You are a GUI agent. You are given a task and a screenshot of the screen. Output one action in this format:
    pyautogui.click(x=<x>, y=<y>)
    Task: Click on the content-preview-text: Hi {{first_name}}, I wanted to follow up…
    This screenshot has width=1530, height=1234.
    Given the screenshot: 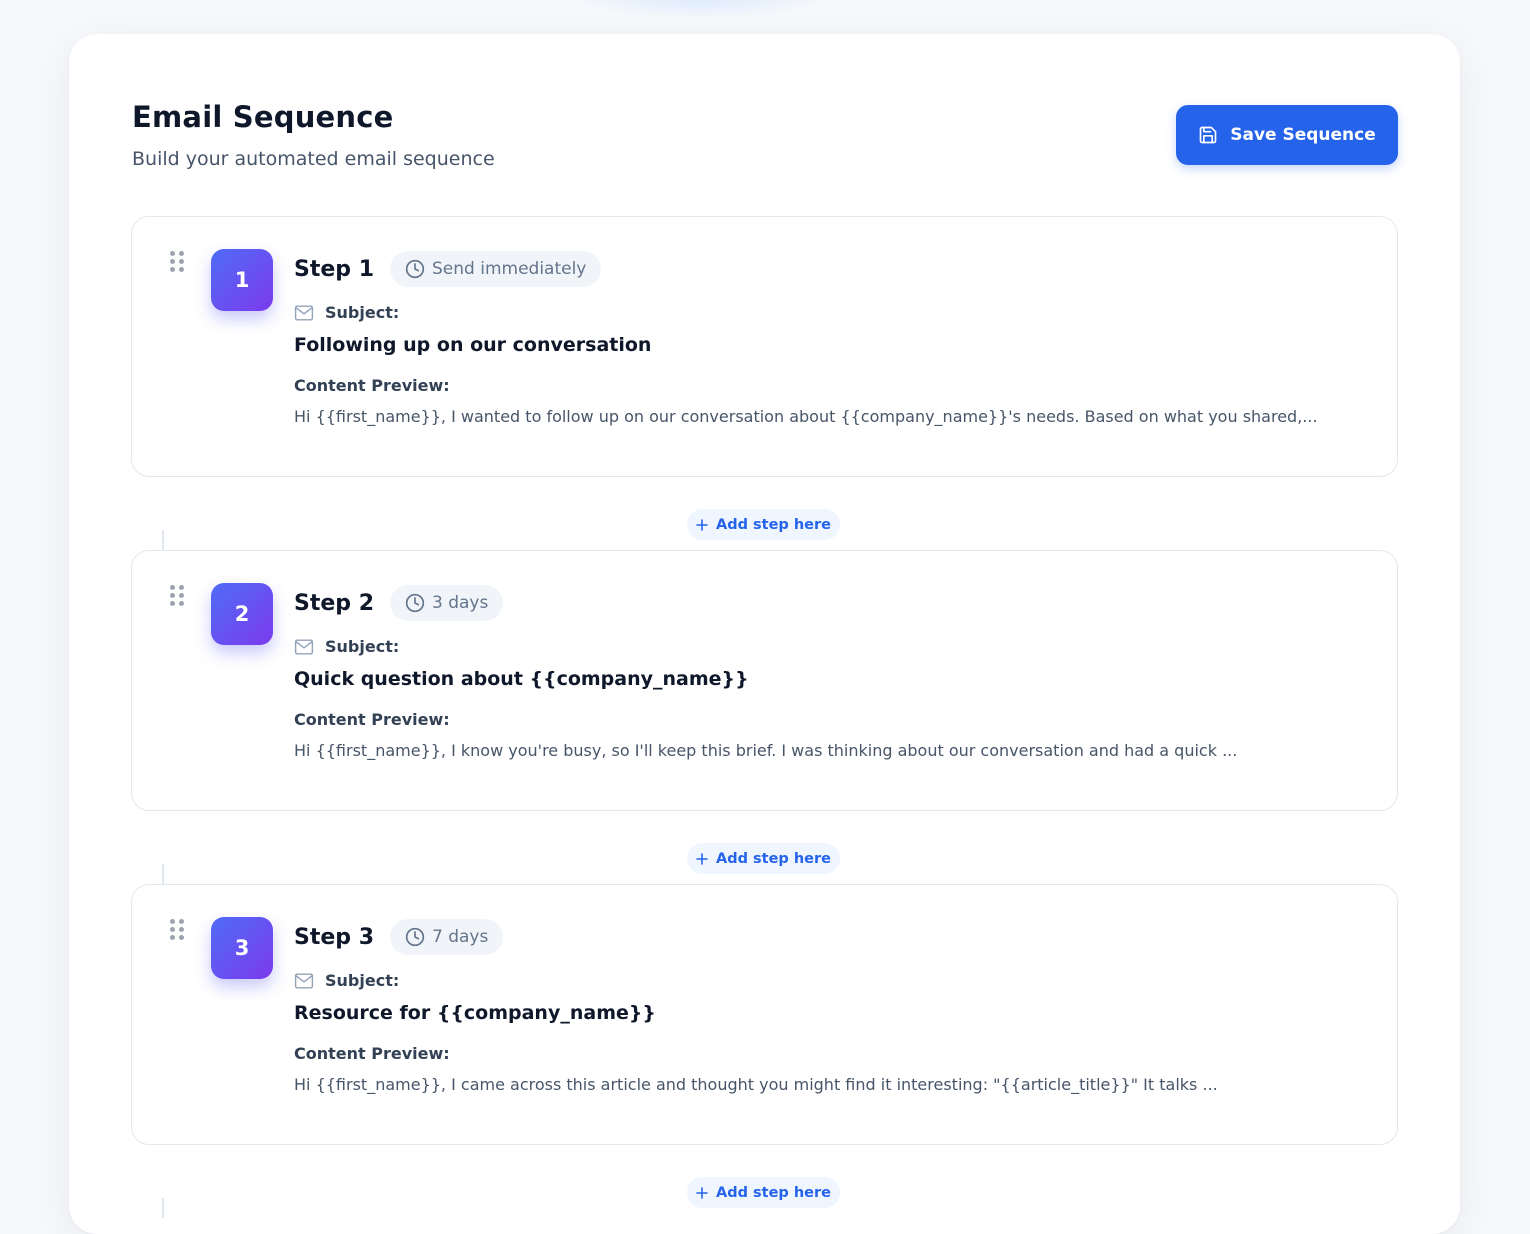 What is the action you would take?
    pyautogui.click(x=806, y=416)
    